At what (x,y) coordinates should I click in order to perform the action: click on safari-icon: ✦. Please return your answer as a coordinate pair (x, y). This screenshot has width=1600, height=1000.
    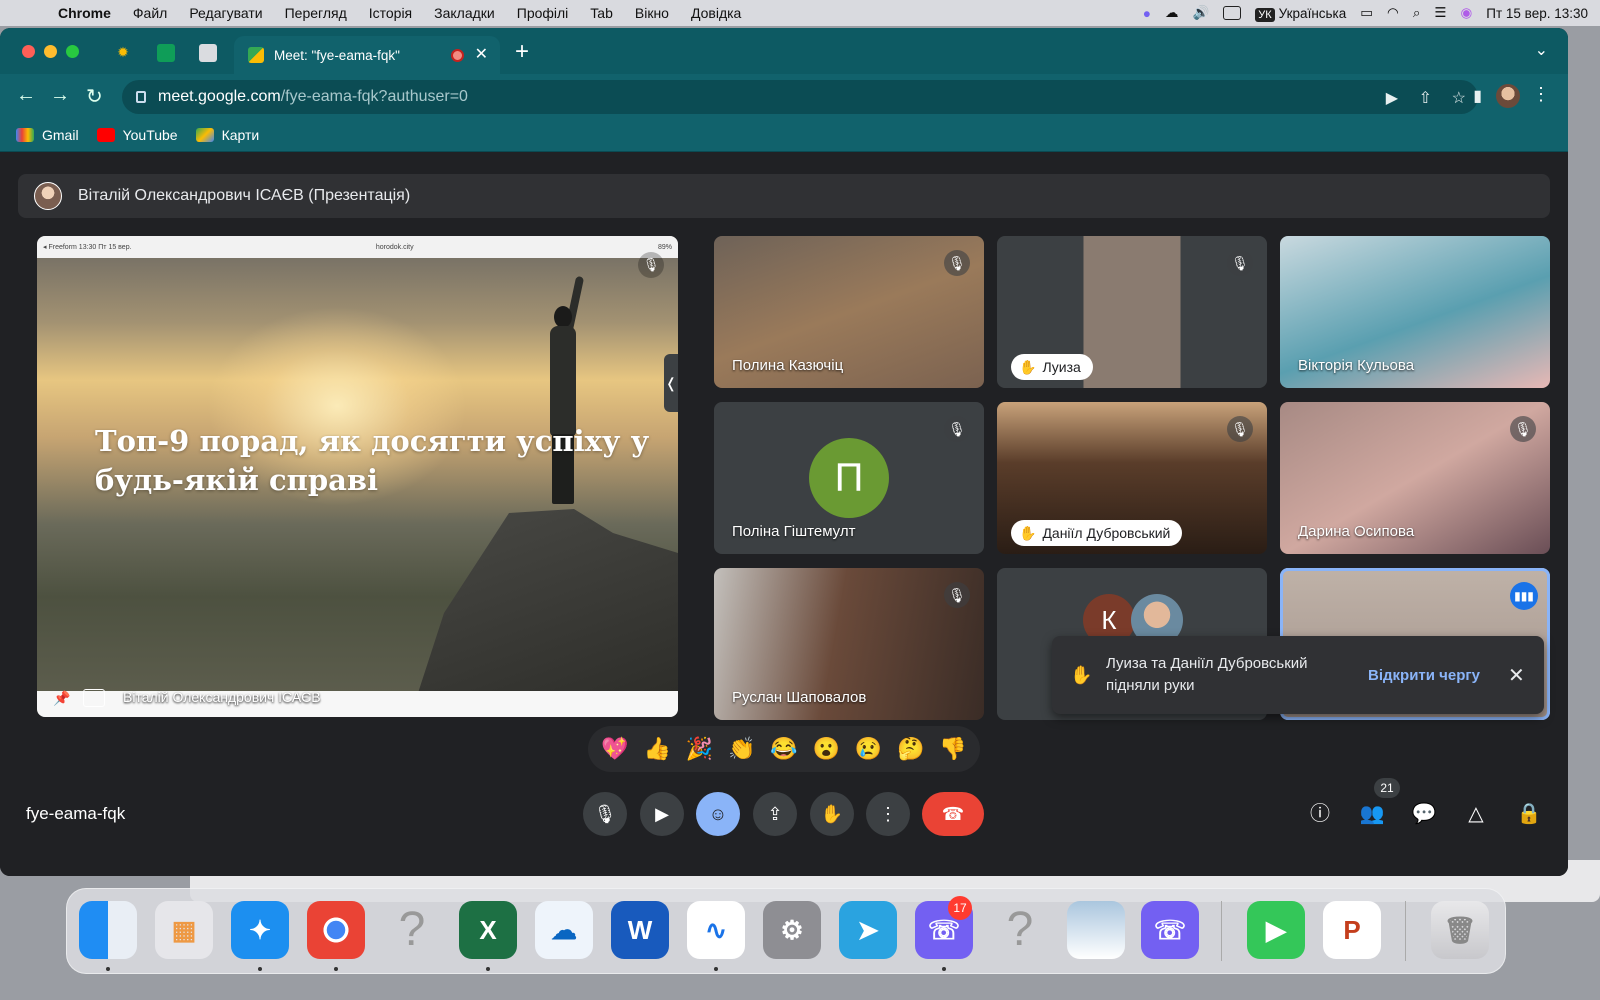
    Looking at the image, I should click on (260, 930).